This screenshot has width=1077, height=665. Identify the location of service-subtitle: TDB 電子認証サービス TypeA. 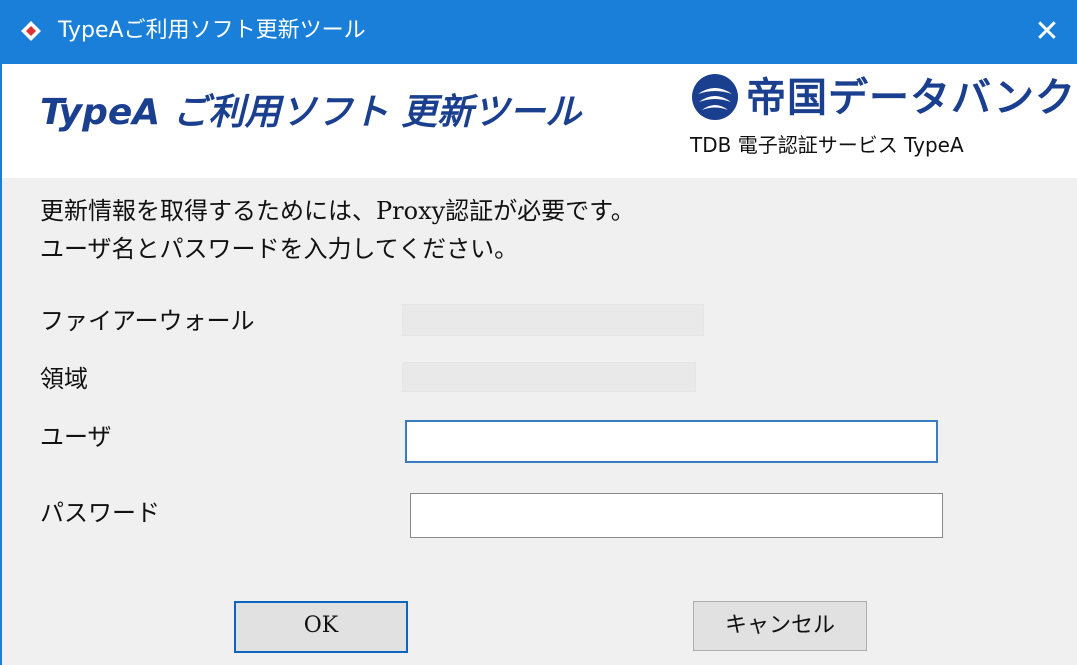
(827, 145).